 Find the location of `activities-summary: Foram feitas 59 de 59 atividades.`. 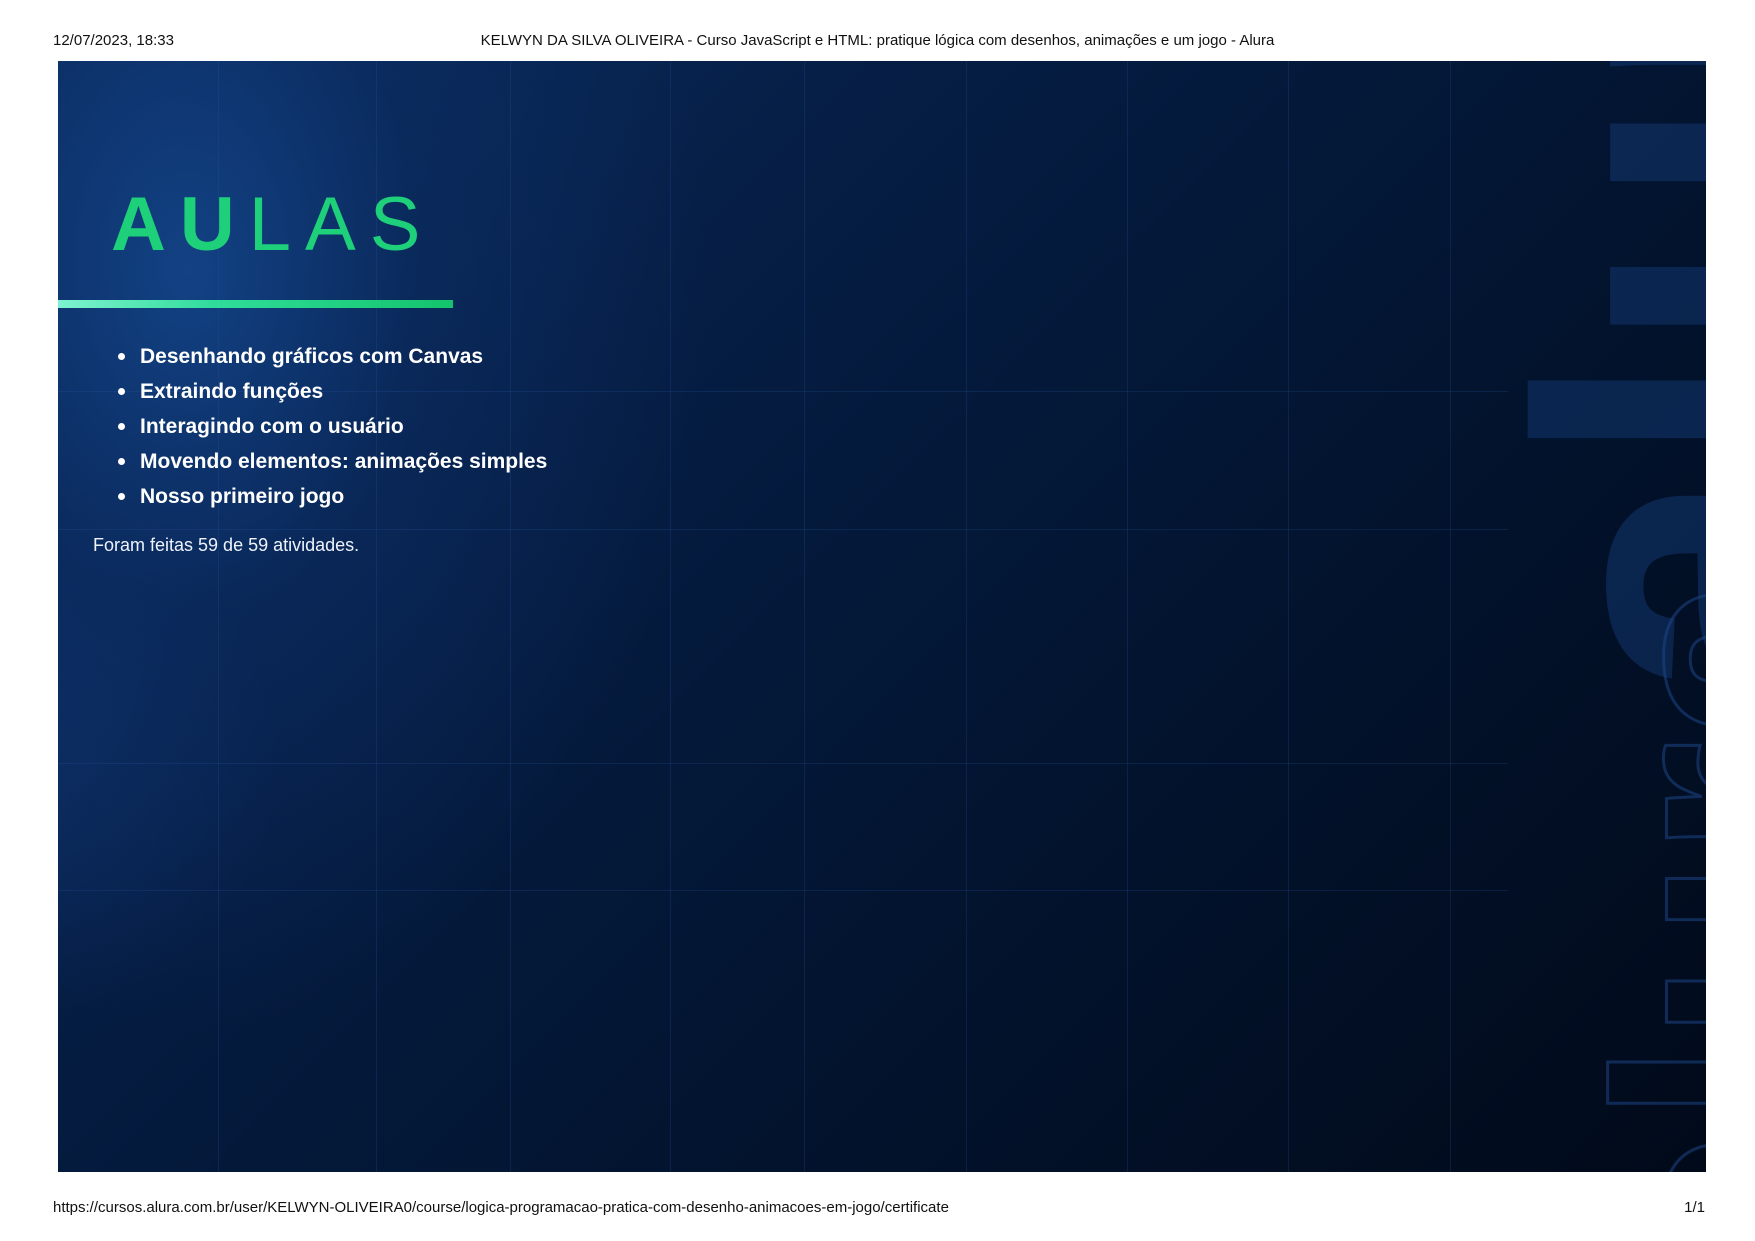

activities-summary: Foram feitas 59 de 59 atividades. is located at coordinates (226, 545).